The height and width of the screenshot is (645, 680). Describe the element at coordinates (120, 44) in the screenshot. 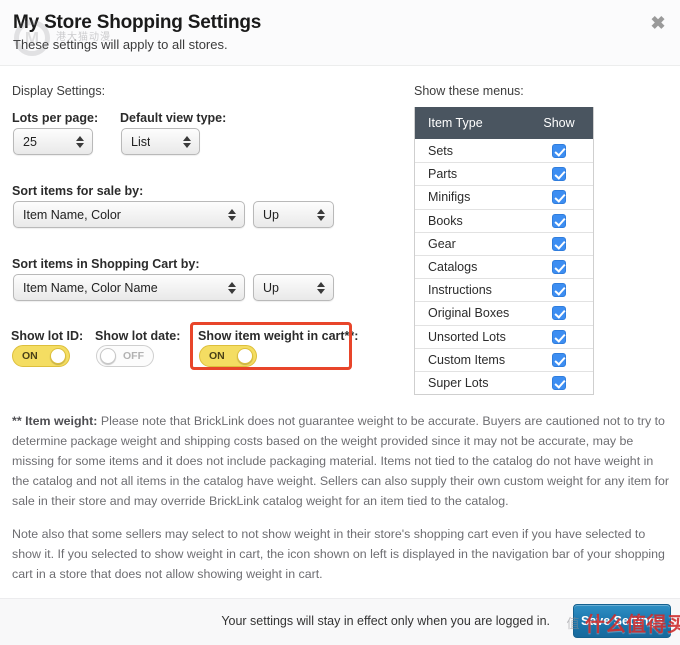

I see `page-subtitle: These settings will apply to all stores.` at that location.